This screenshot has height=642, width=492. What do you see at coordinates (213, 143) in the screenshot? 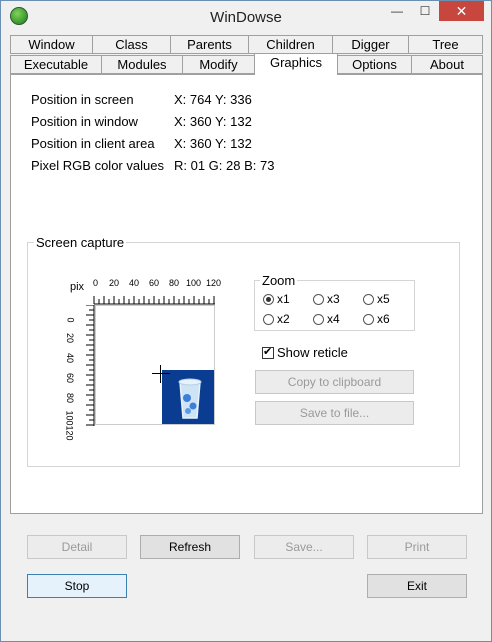
I see `position-client-value: X: 360 Y: 132` at bounding box center [213, 143].